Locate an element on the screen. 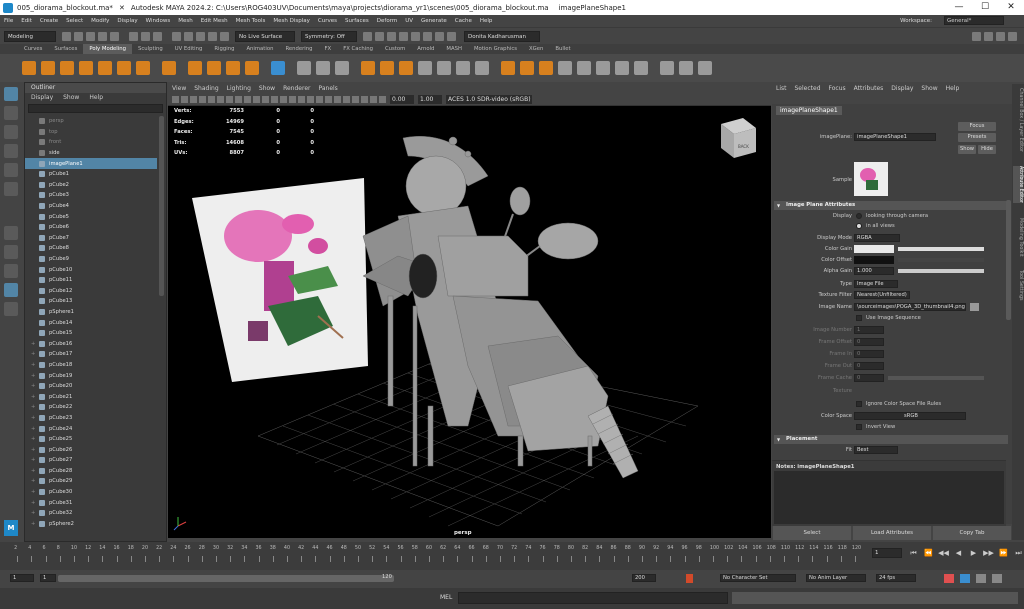  ae-type-dropdown: Image File is located at coordinates (876, 284).